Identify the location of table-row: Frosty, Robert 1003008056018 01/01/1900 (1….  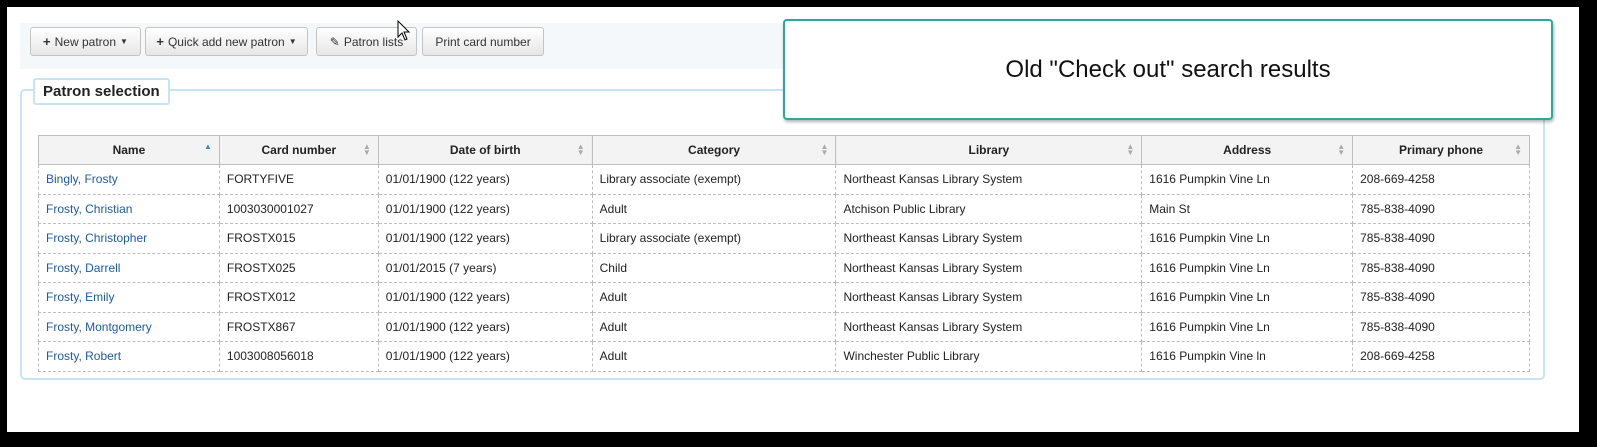
(784, 356).